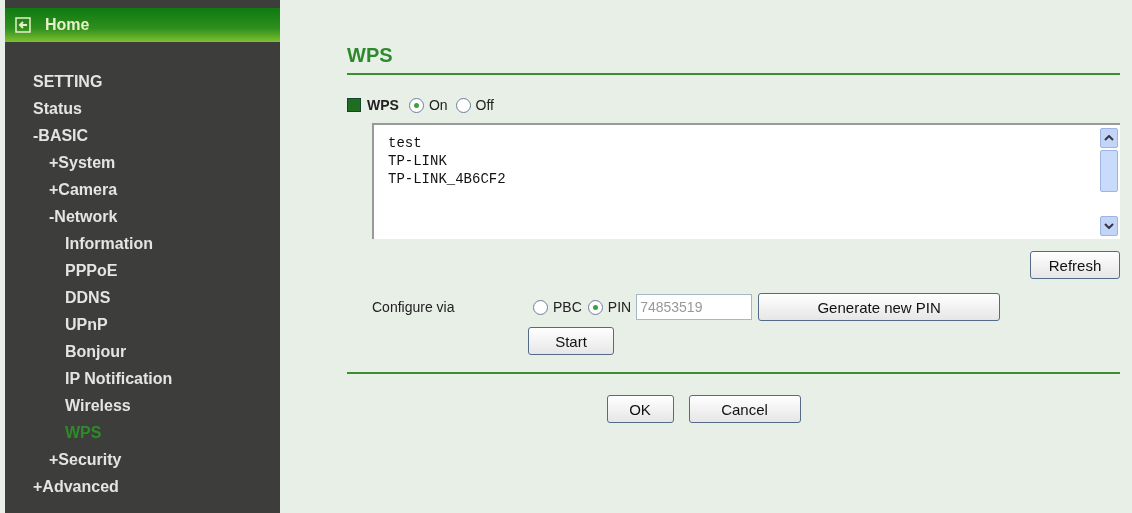 This screenshot has height=513, width=1132. I want to click on sidebar-item: -Network, so click(83, 216).